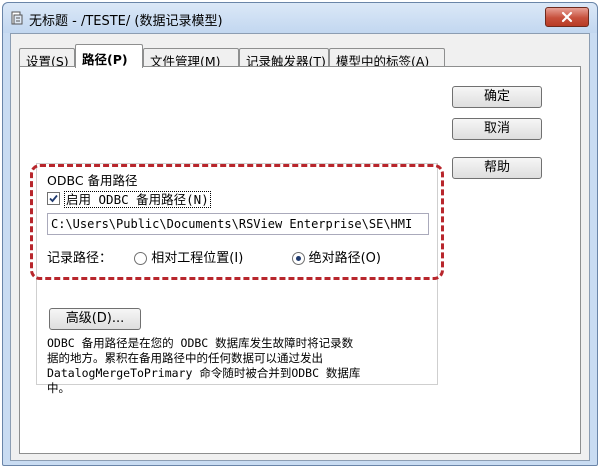 This screenshot has width=600, height=468. I want to click on tab-file-management: 文件管理(M), so click(191, 57).